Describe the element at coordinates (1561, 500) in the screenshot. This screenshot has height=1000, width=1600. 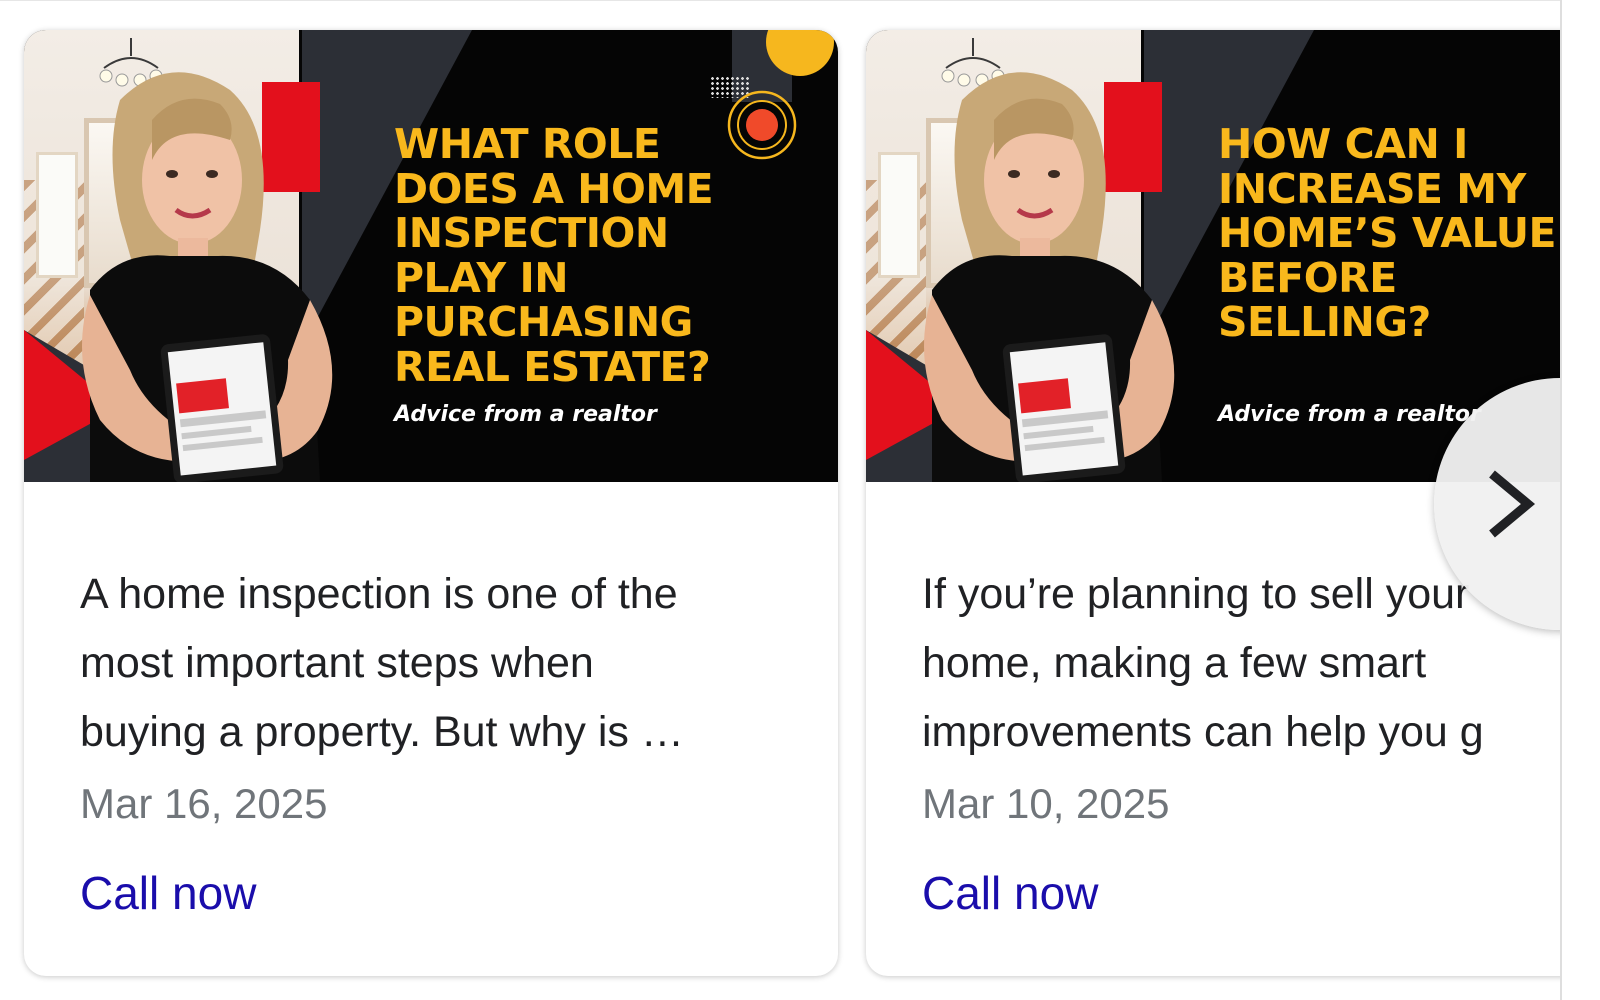
I see `viewport-edge` at that location.